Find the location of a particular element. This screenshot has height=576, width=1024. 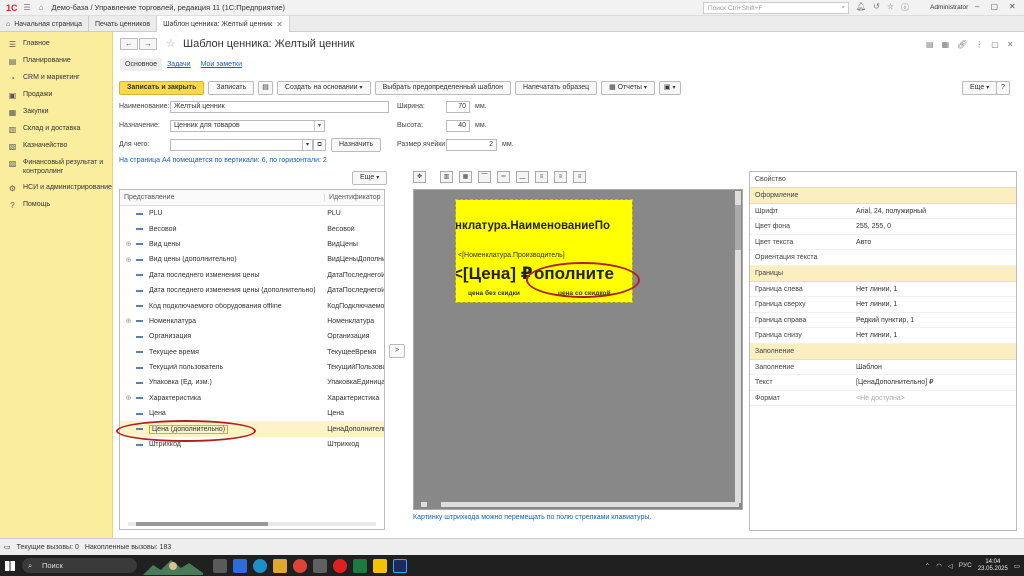

for-what-dropdown: ▾ is located at coordinates (307, 145).